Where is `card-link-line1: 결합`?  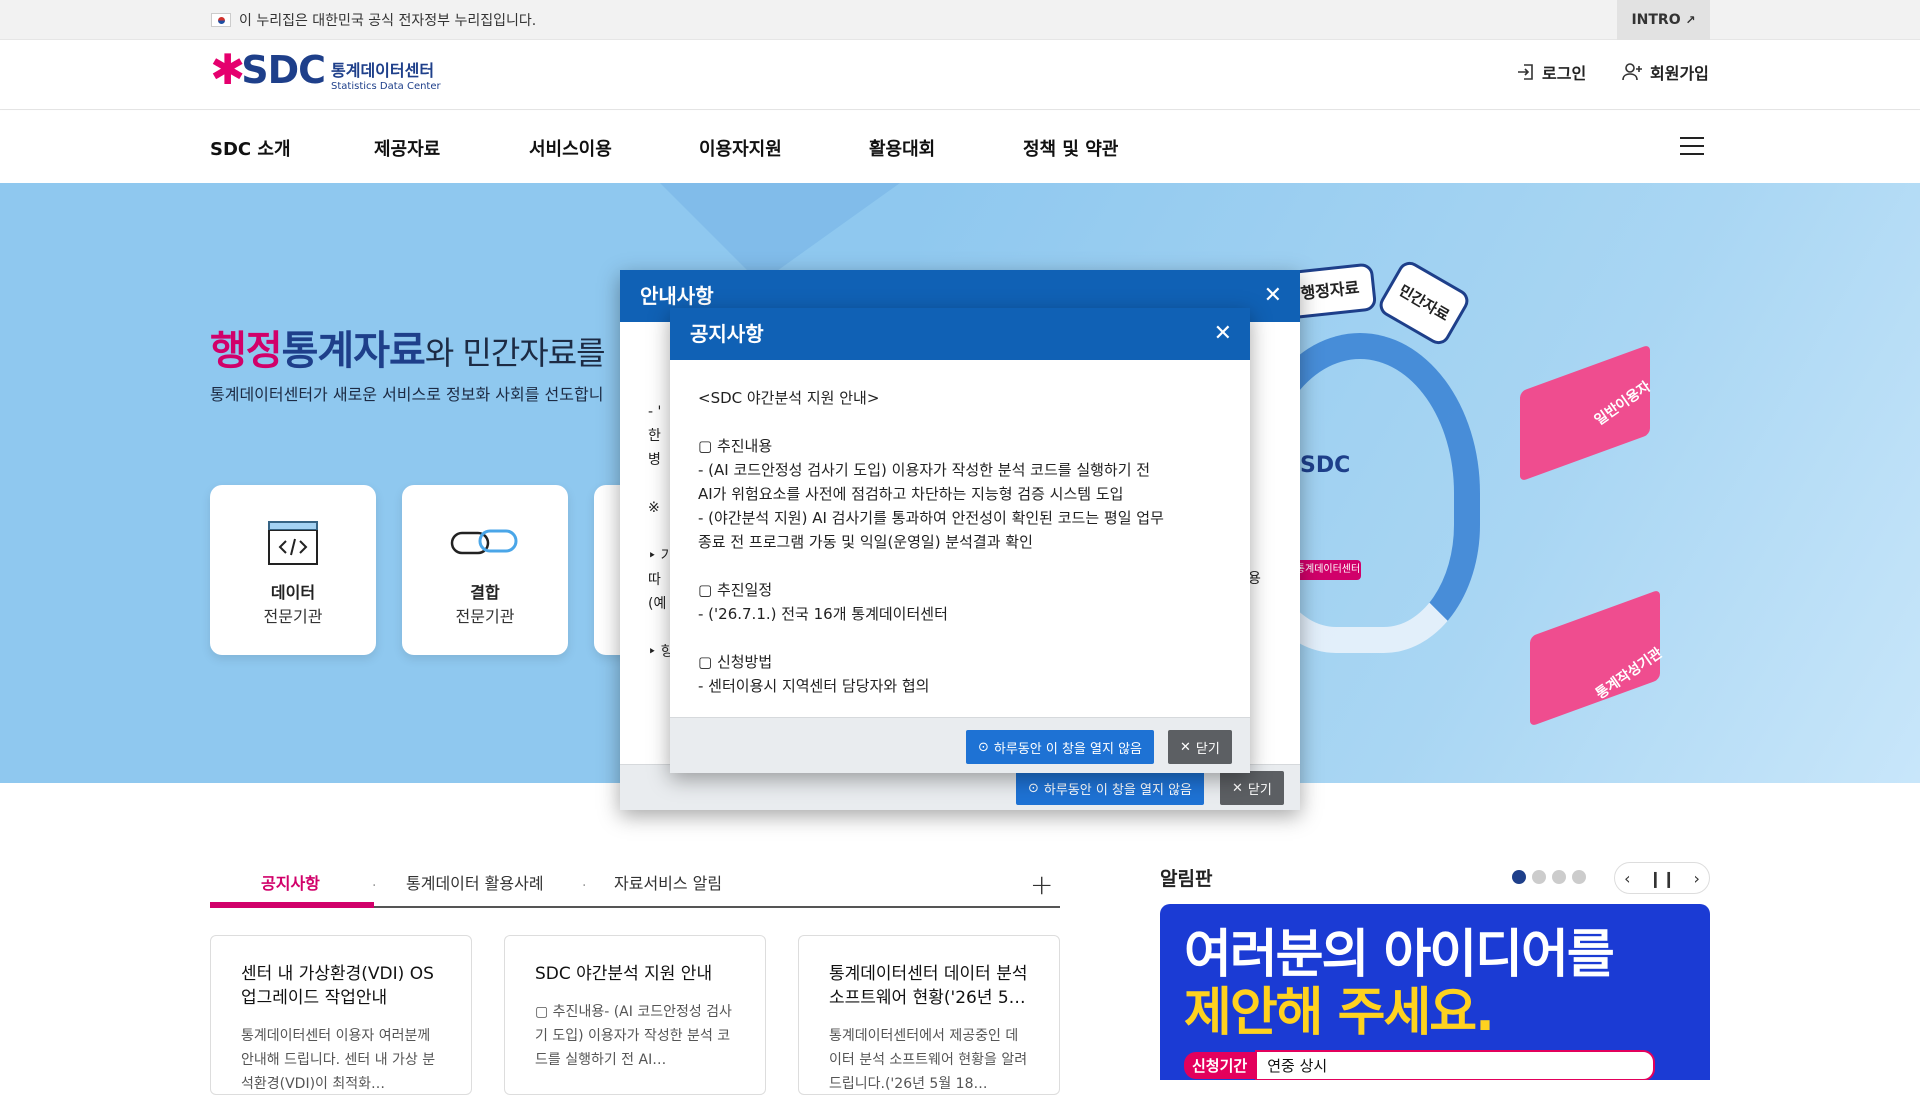 card-link-line1: 결합 is located at coordinates (485, 592).